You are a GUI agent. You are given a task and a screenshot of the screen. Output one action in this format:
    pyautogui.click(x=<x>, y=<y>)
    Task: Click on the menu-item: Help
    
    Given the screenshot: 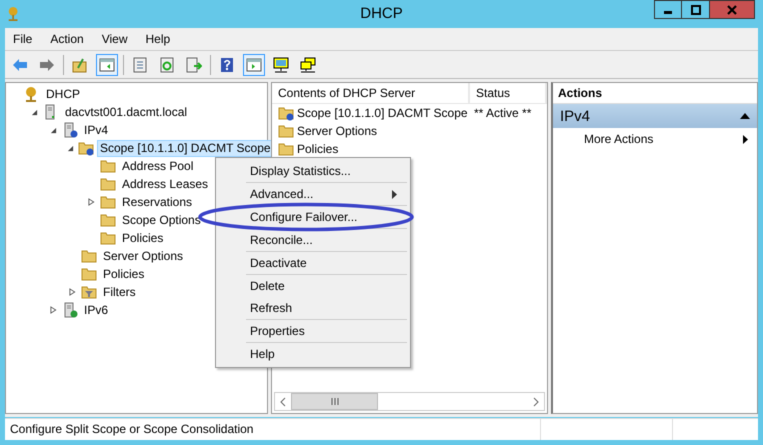 What is the action you would take?
    pyautogui.click(x=158, y=39)
    